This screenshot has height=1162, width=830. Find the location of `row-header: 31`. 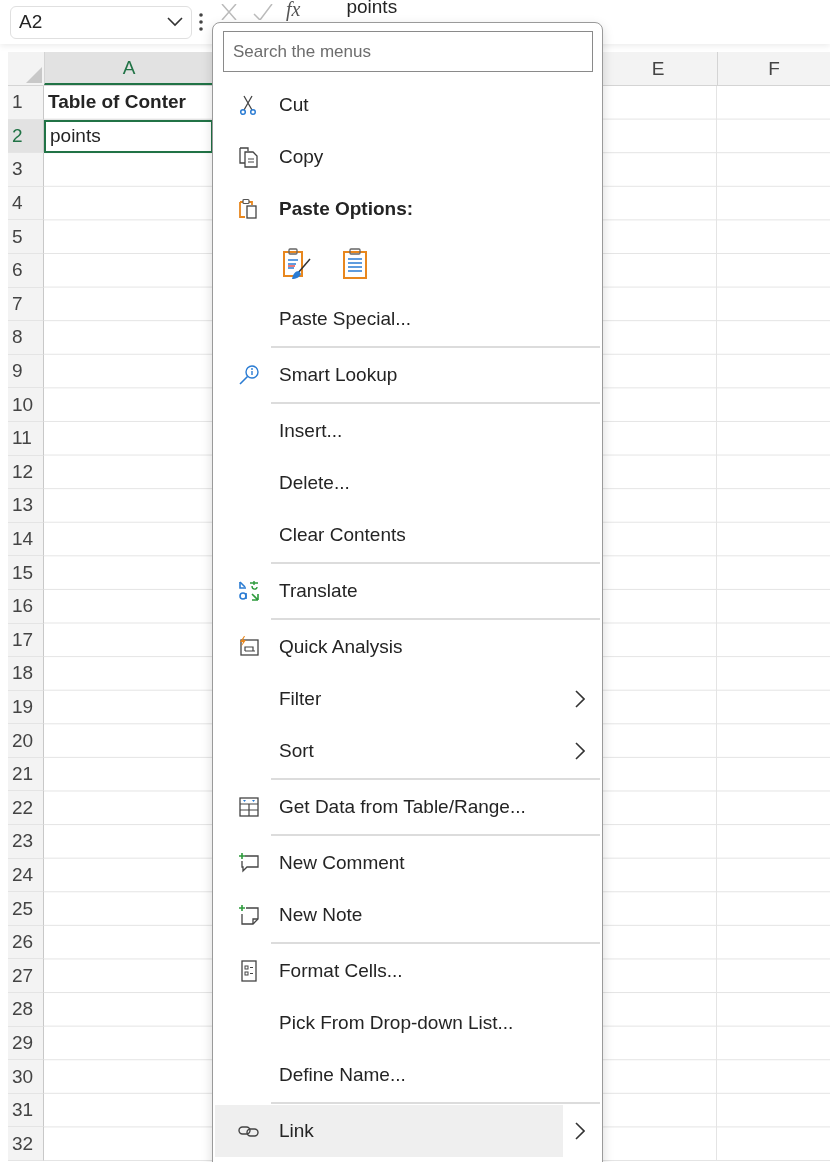

row-header: 31 is located at coordinates (26, 1110).